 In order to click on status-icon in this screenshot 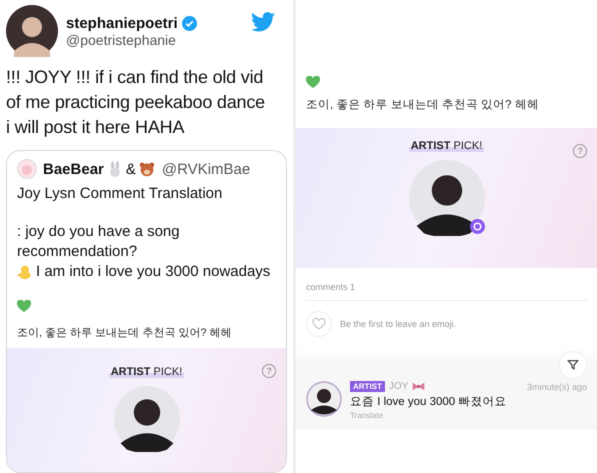, I will do `click(477, 226)`.